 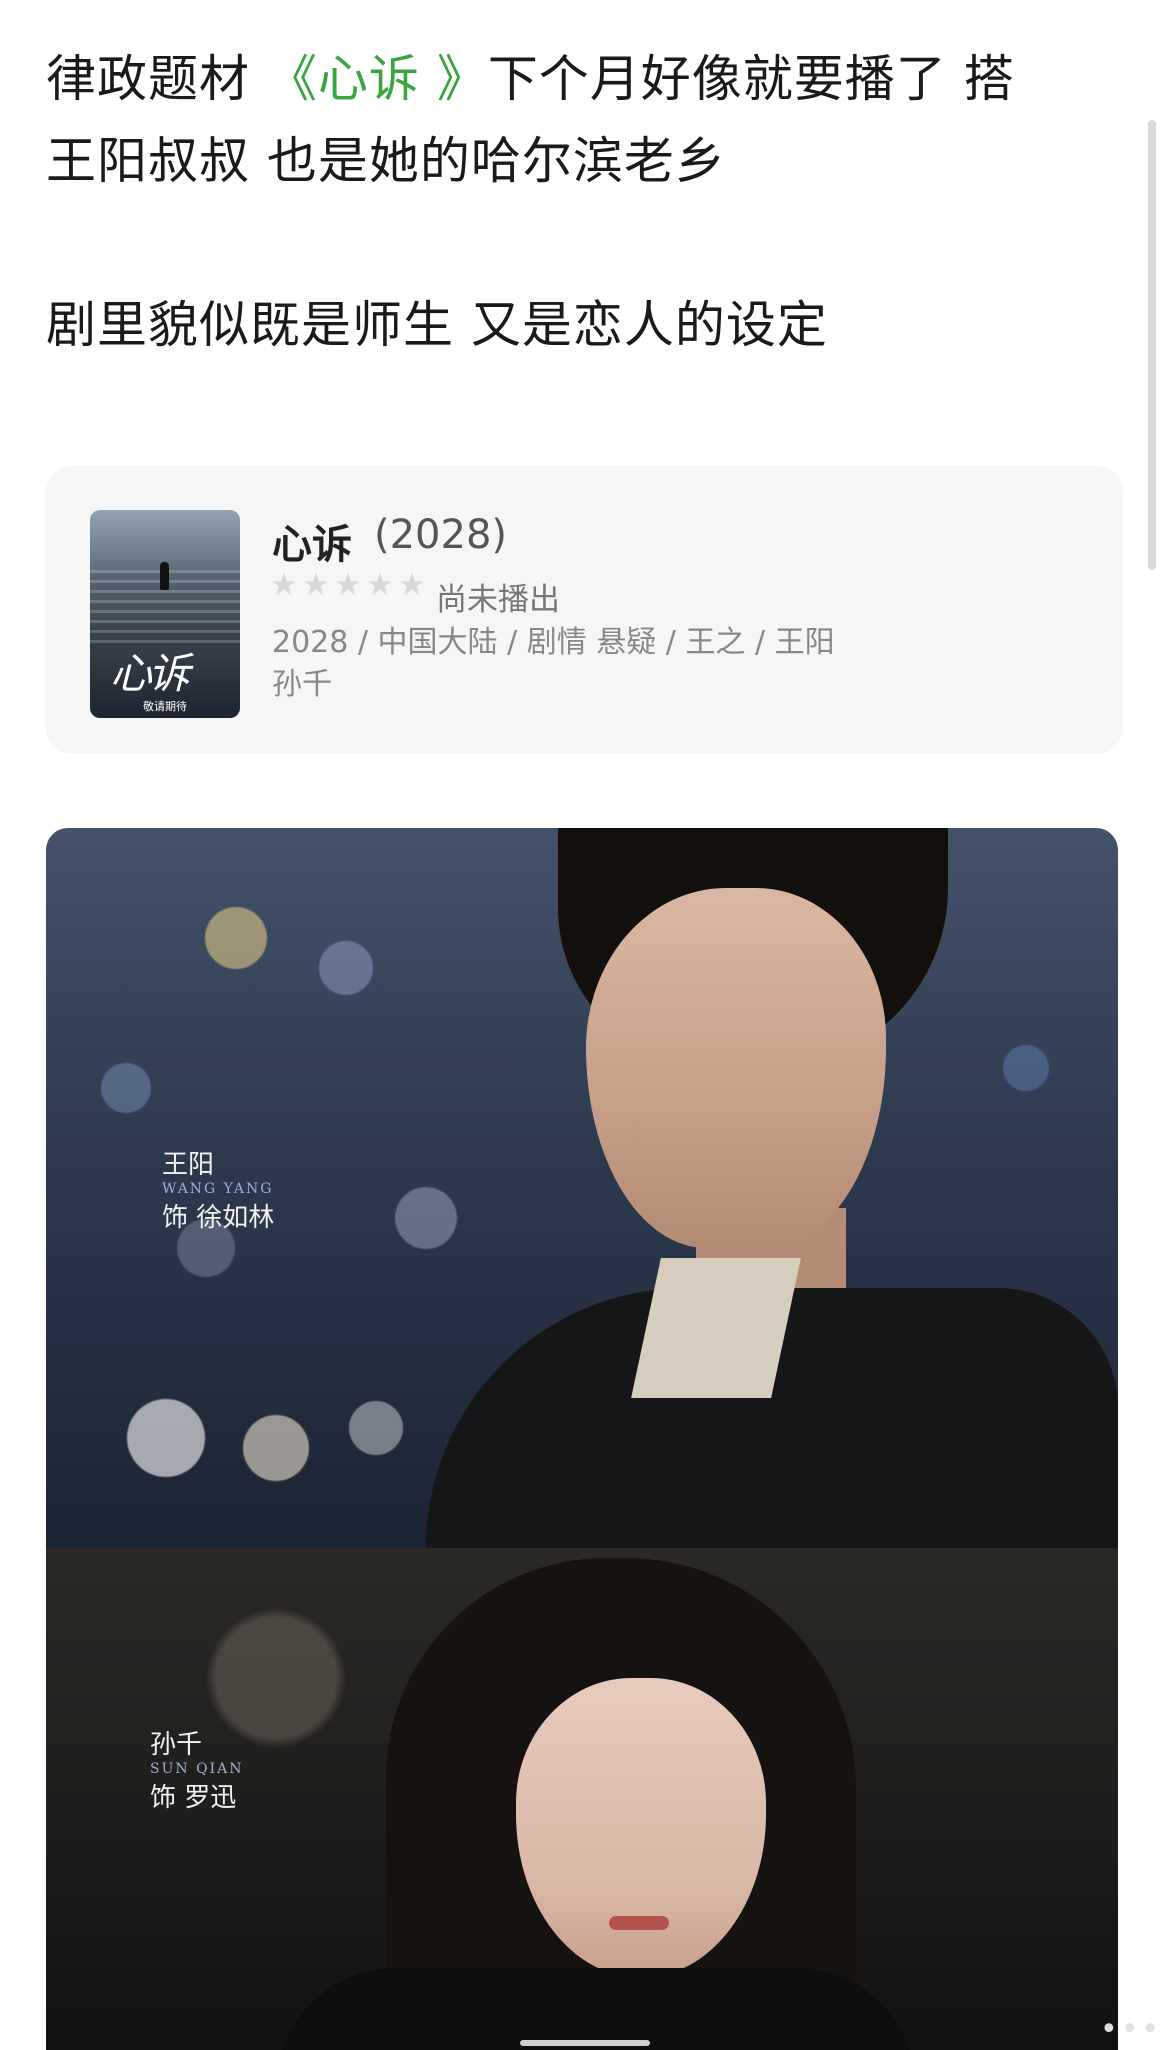 What do you see at coordinates (193, 1798) in the screenshot?
I see `caption-2-role: 饰 罗迅` at bounding box center [193, 1798].